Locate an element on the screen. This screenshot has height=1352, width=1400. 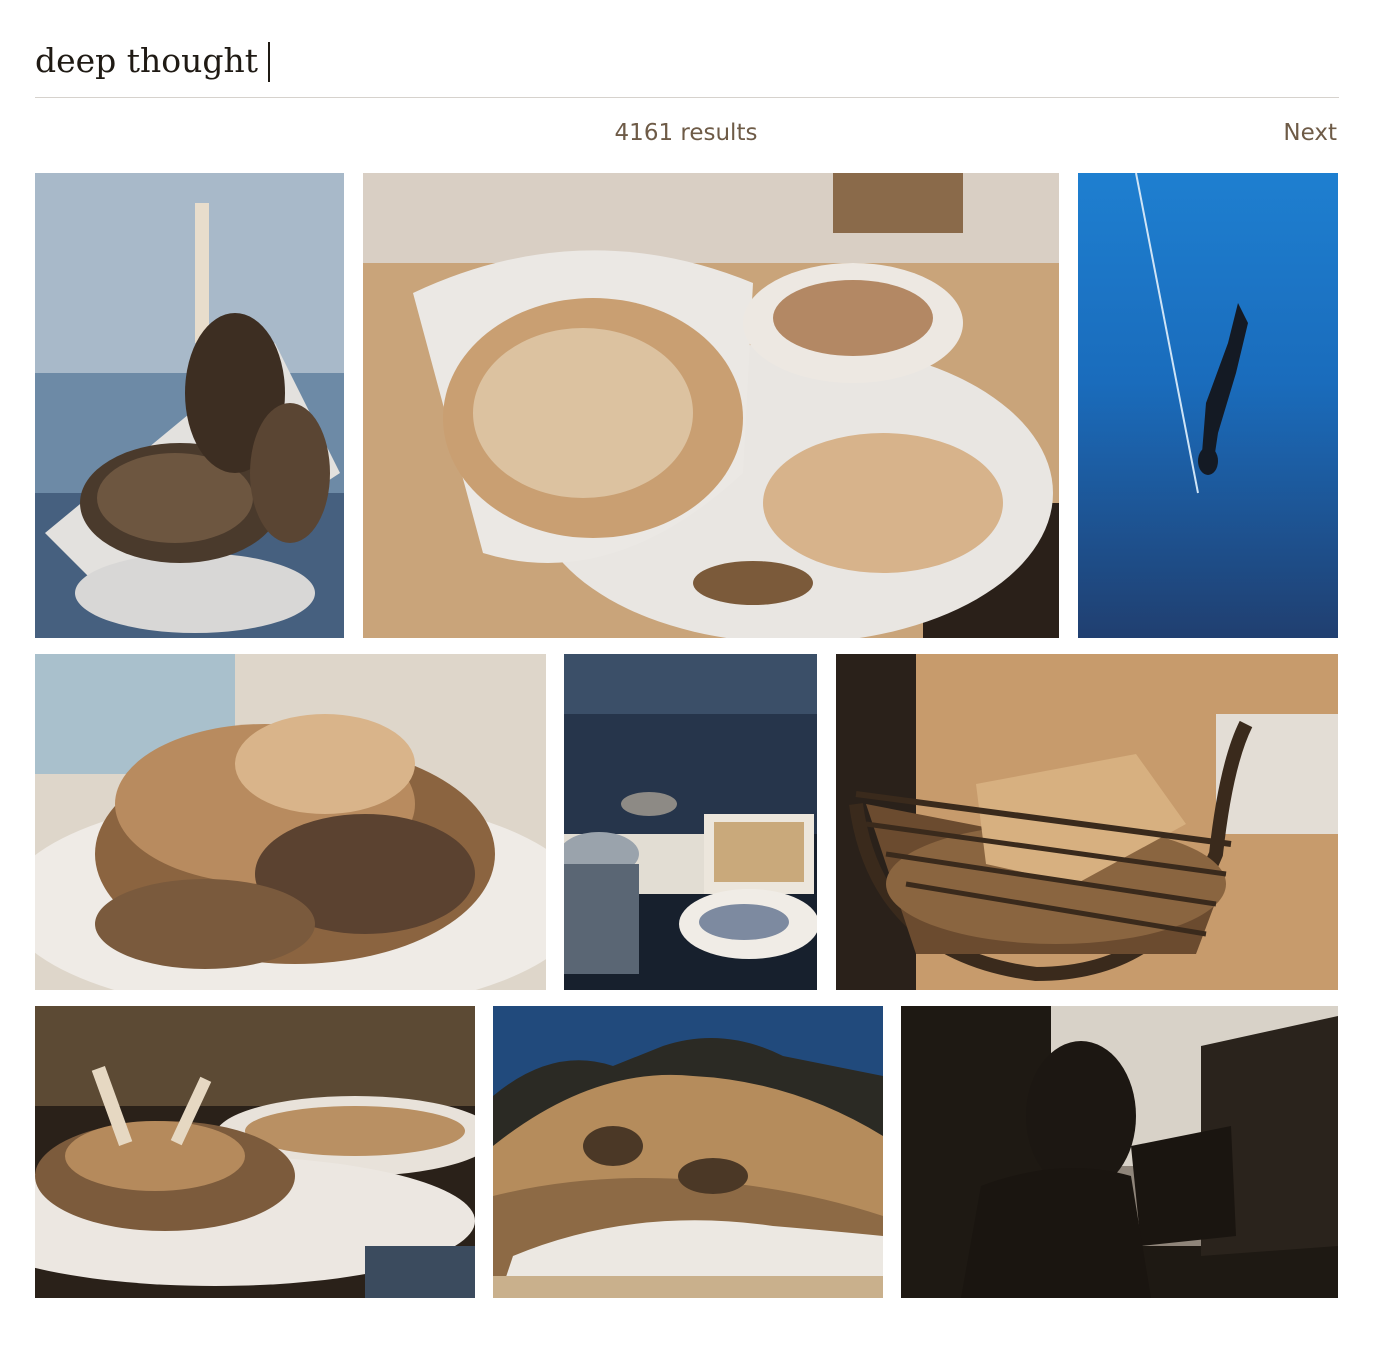
text-cursor is located at coordinates (269, 62).